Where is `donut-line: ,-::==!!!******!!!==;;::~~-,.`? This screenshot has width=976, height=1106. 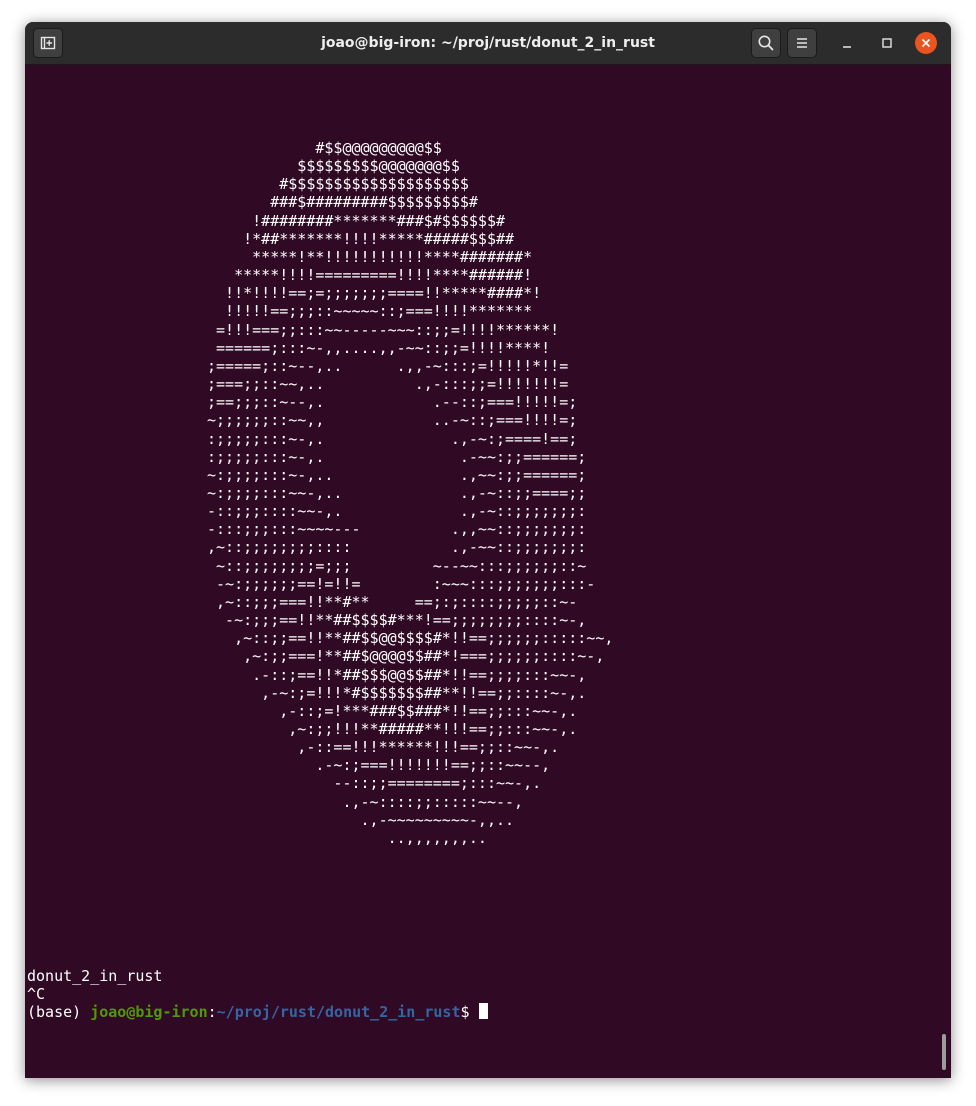 donut-line: ,-::==!!!******!!!==;;::~~-,. is located at coordinates (383, 747).